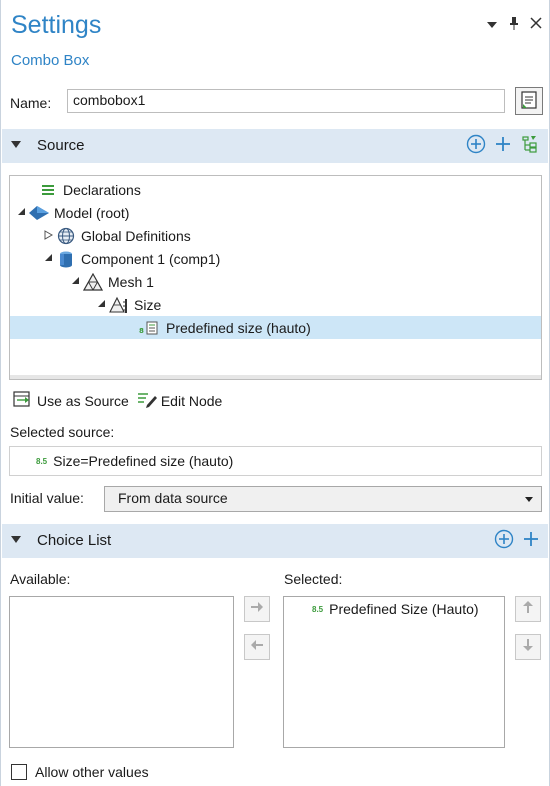  What do you see at coordinates (492, 24) in the screenshot?
I see `dropdown-arrow-icon` at bounding box center [492, 24].